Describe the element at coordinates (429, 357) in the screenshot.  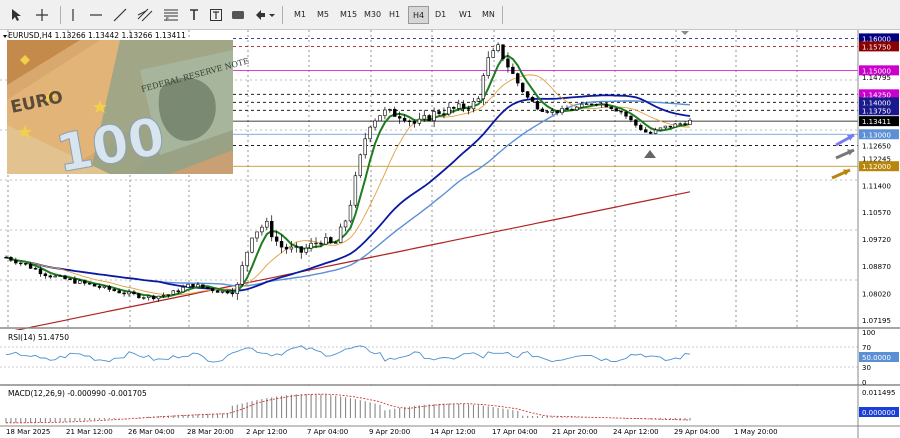
I see `rsi-panel: RSI(14) 51.4750` at that location.